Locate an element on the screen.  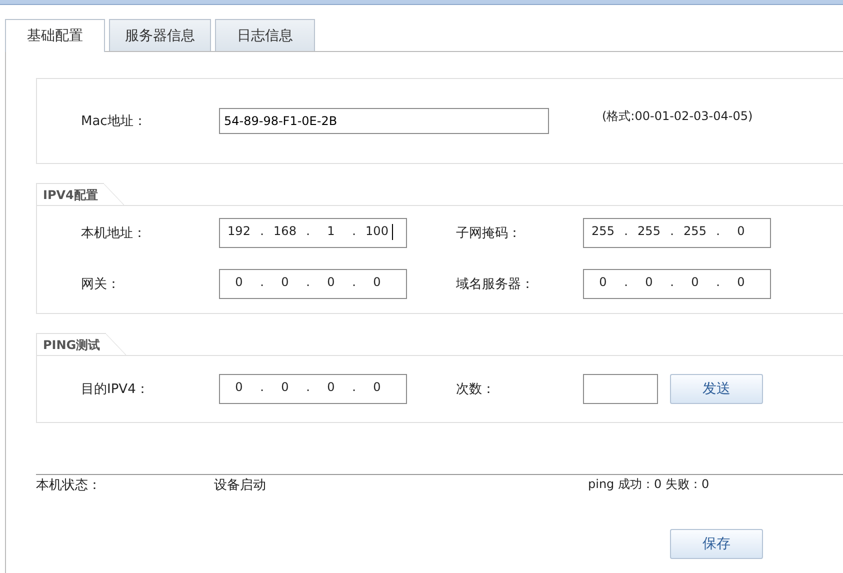
save-button: 保存 is located at coordinates (716, 544).